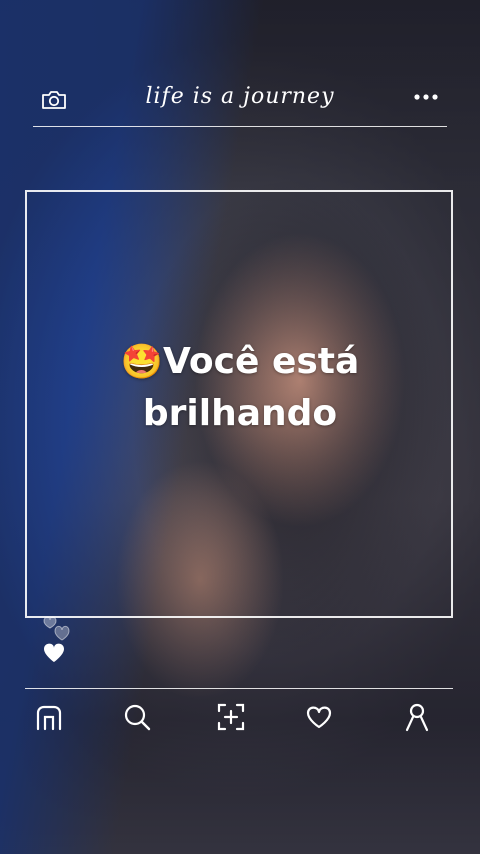 This screenshot has height=854, width=480. I want to click on heart-filled-icon, so click(54, 652).